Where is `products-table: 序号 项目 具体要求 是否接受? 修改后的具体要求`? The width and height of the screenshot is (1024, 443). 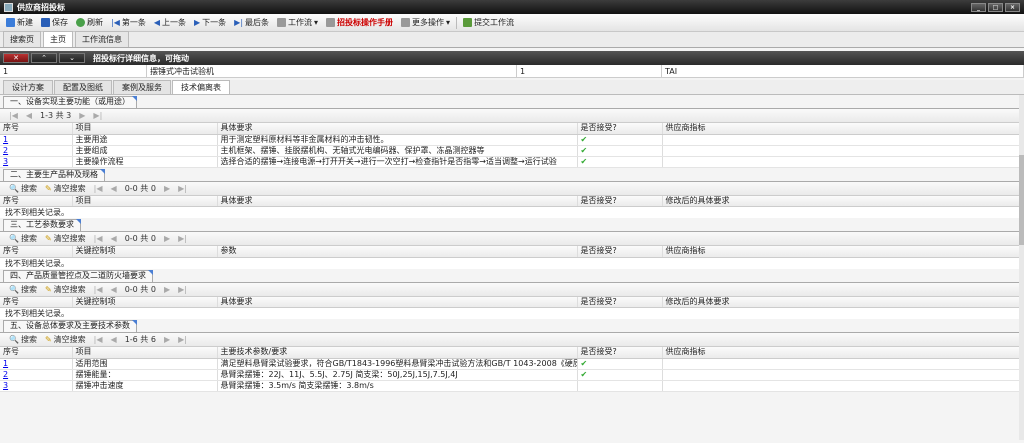 products-table: 序号 项目 具体要求 是否接受? 修改后的具体要求 is located at coordinates (512, 201).